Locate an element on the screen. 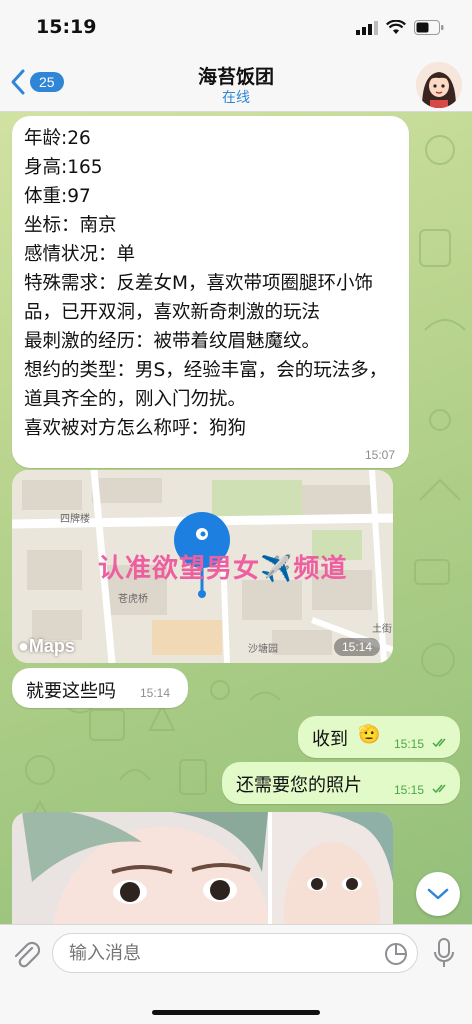 The image size is (472, 1024). microphone-icon is located at coordinates (444, 953).